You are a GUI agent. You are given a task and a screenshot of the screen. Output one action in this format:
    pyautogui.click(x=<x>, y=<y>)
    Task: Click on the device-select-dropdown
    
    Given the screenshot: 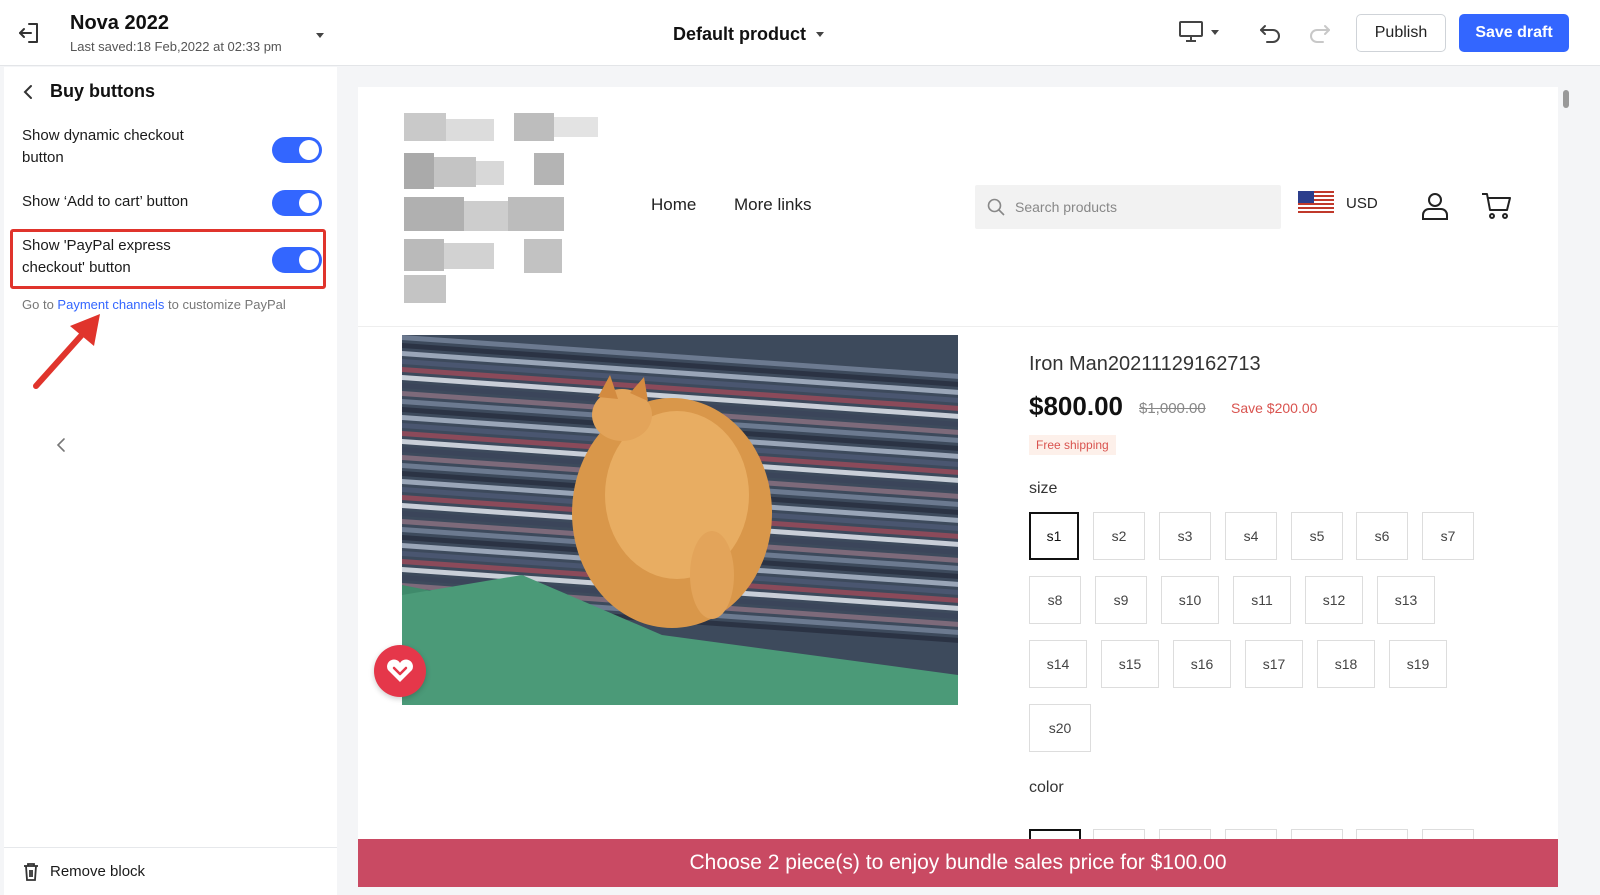 What is the action you would take?
    pyautogui.click(x=1199, y=32)
    